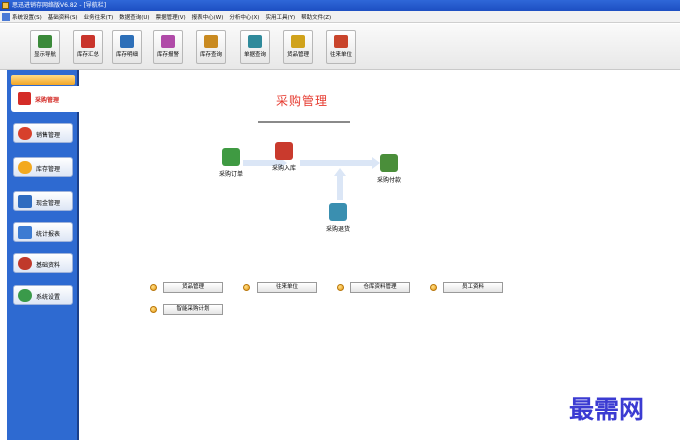 Image resolution: width=680 pixels, height=440 pixels. What do you see at coordinates (45, 41) in the screenshot?
I see `nav-icon` at bounding box center [45, 41].